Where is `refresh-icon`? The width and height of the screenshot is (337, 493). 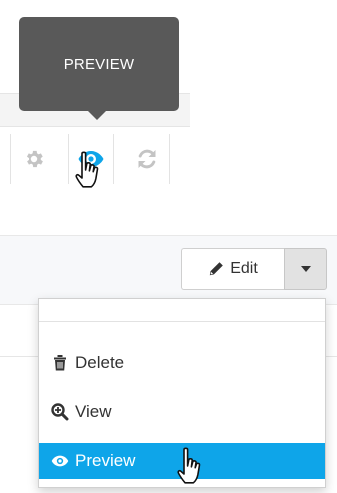
refresh-icon is located at coordinates (146, 159).